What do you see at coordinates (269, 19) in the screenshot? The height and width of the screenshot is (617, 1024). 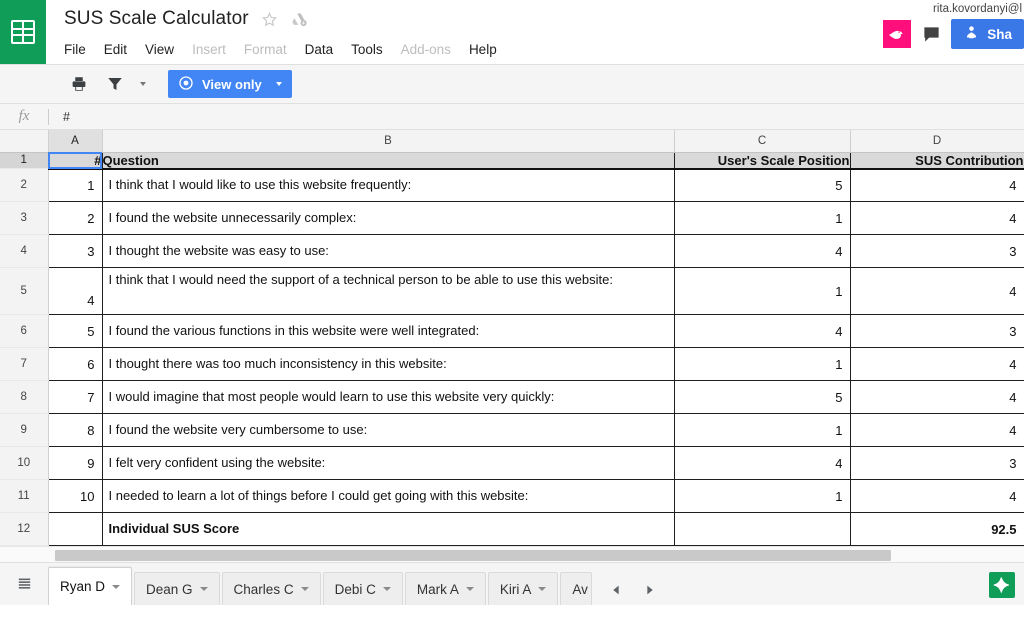 I see `star-outline-icon` at bounding box center [269, 19].